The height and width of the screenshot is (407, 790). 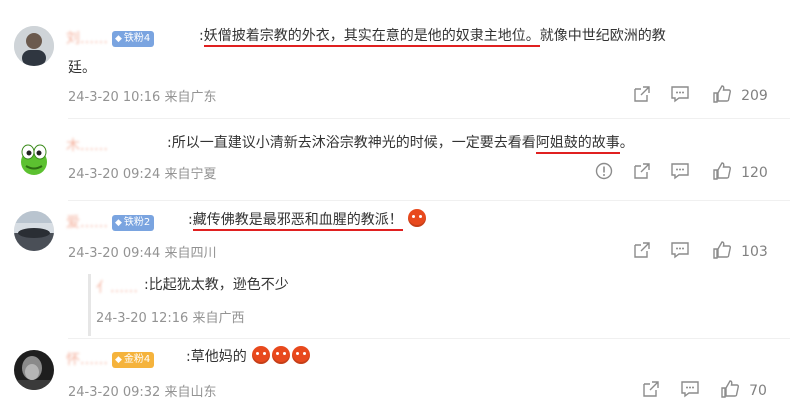 What do you see at coordinates (110, 38) in the screenshot?
I see `username: 刘…… ◆ 铁粉4` at bounding box center [110, 38].